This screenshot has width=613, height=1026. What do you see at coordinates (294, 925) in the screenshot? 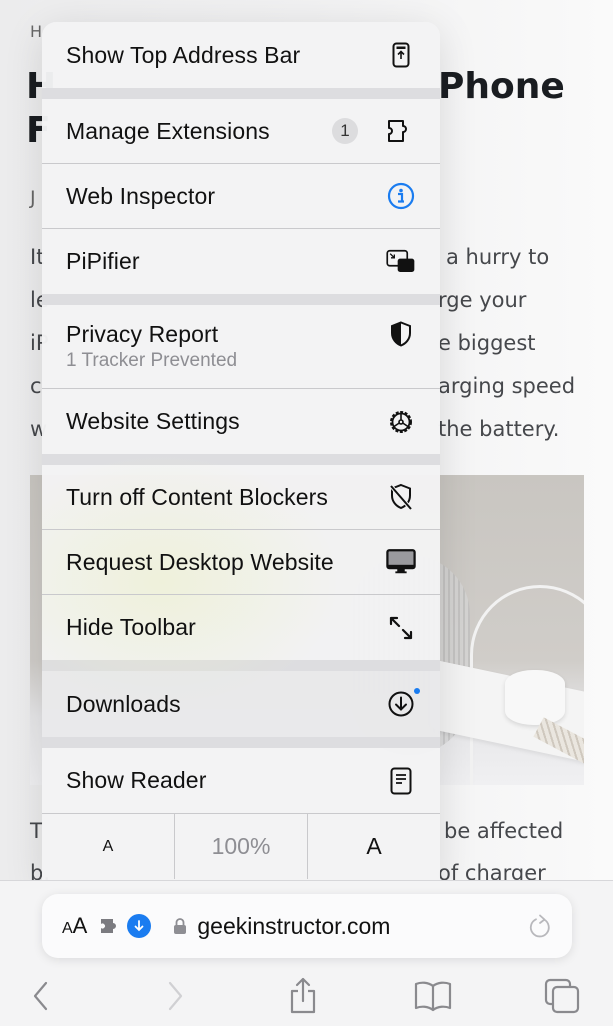
I see `url-text: geekinstructor.com` at bounding box center [294, 925].